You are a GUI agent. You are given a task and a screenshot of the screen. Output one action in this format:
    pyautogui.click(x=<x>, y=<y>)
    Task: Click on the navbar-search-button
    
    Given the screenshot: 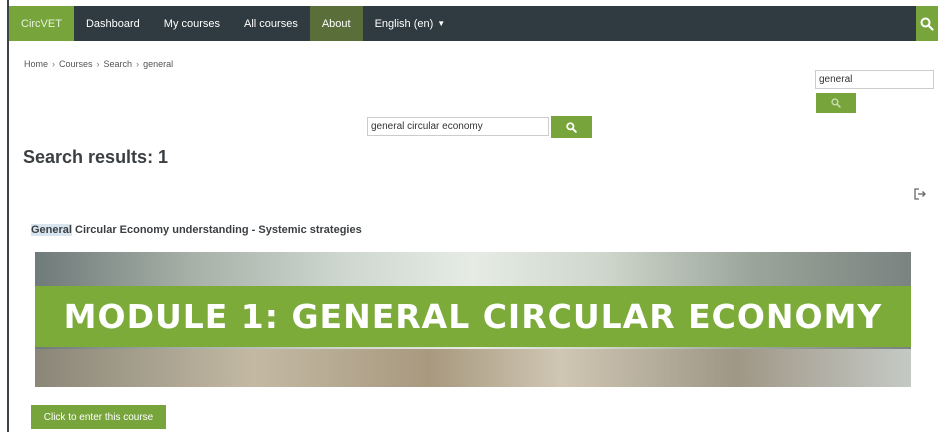 What is the action you would take?
    pyautogui.click(x=927, y=23)
    